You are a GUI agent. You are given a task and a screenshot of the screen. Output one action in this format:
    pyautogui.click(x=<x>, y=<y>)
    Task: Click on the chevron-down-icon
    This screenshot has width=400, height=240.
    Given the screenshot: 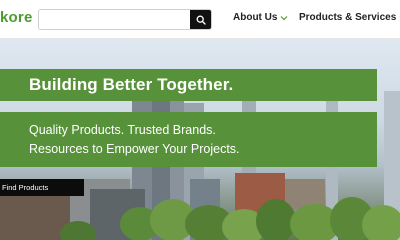 What is the action you would take?
    pyautogui.click(x=284, y=17)
    